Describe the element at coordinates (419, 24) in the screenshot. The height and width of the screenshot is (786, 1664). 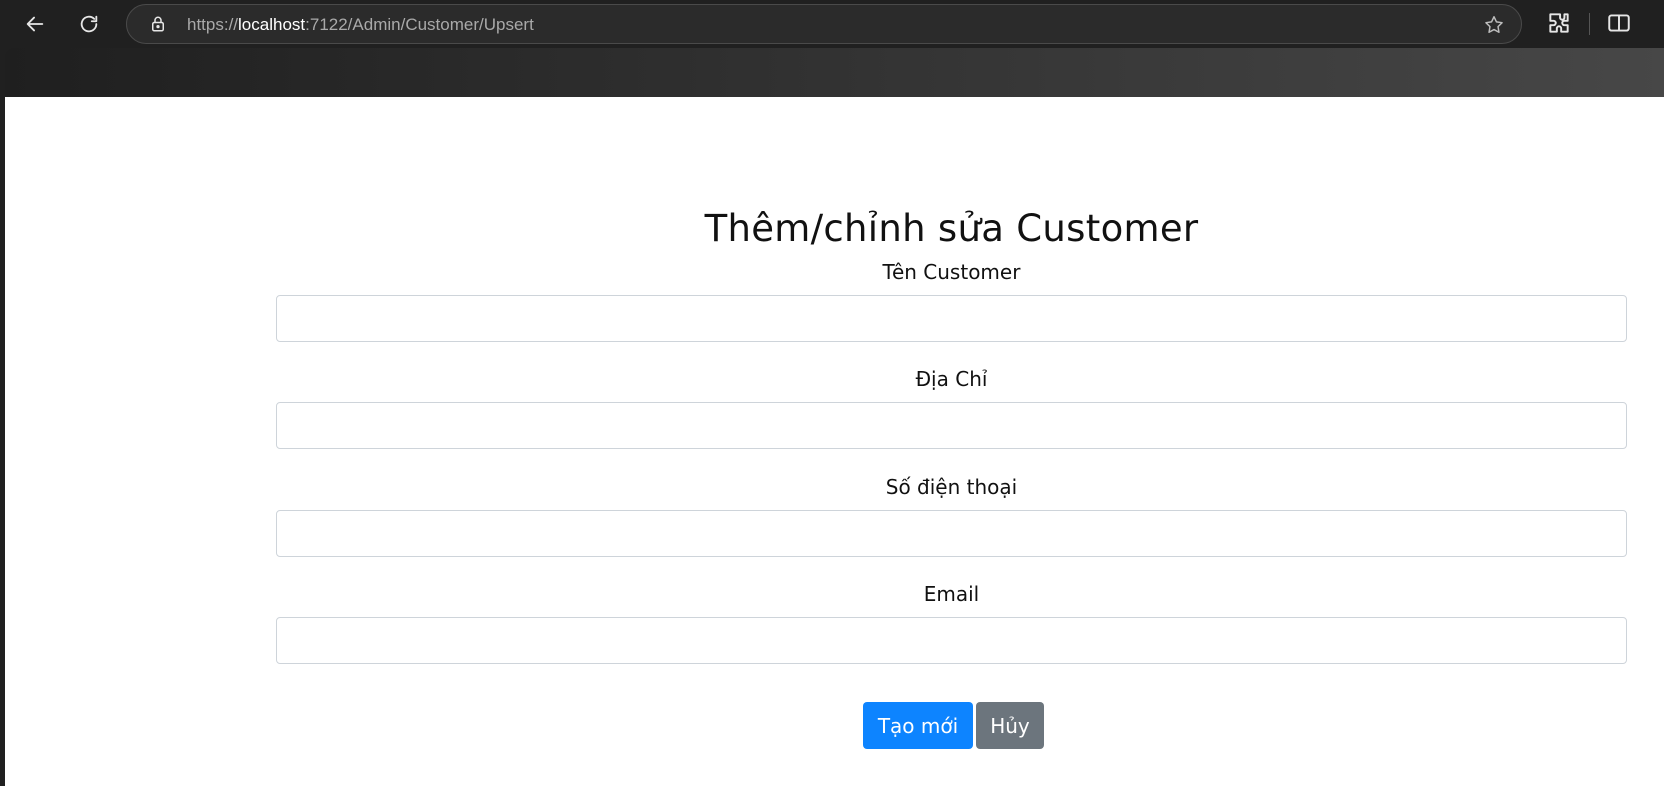
I see `url-path: :7122/Admin/Customer/Upsert` at that location.